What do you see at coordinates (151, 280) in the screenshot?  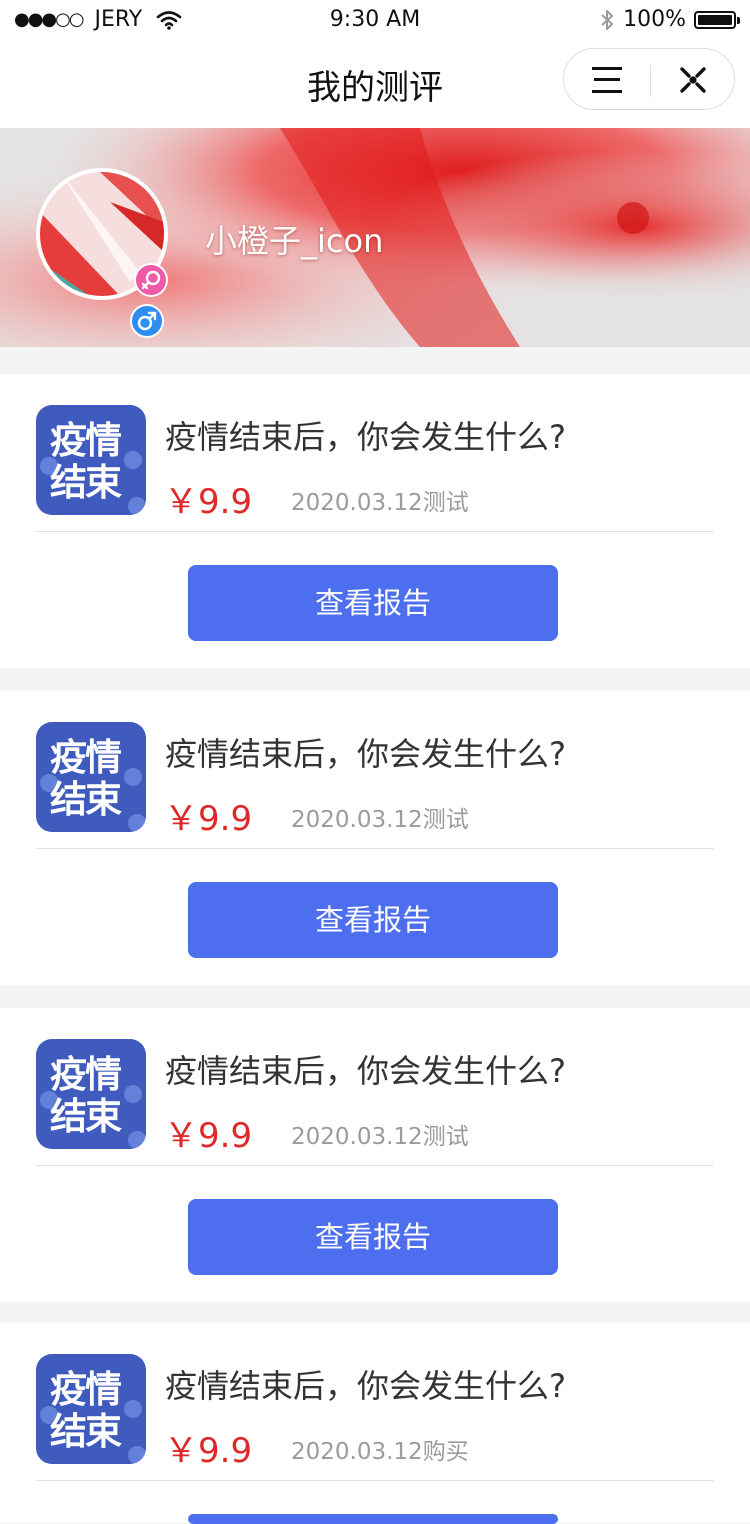 I see `female-icon` at bounding box center [151, 280].